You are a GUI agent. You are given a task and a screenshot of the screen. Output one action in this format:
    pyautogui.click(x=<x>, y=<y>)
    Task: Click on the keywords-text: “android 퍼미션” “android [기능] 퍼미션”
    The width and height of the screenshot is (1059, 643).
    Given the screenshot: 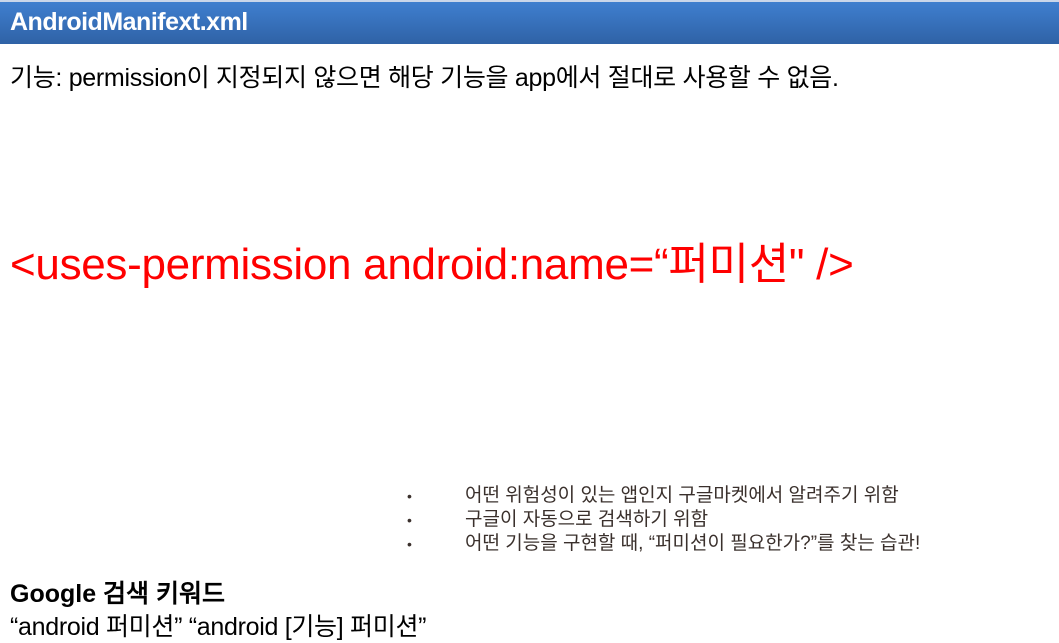 What is the action you would take?
    pyautogui.click(x=218, y=627)
    